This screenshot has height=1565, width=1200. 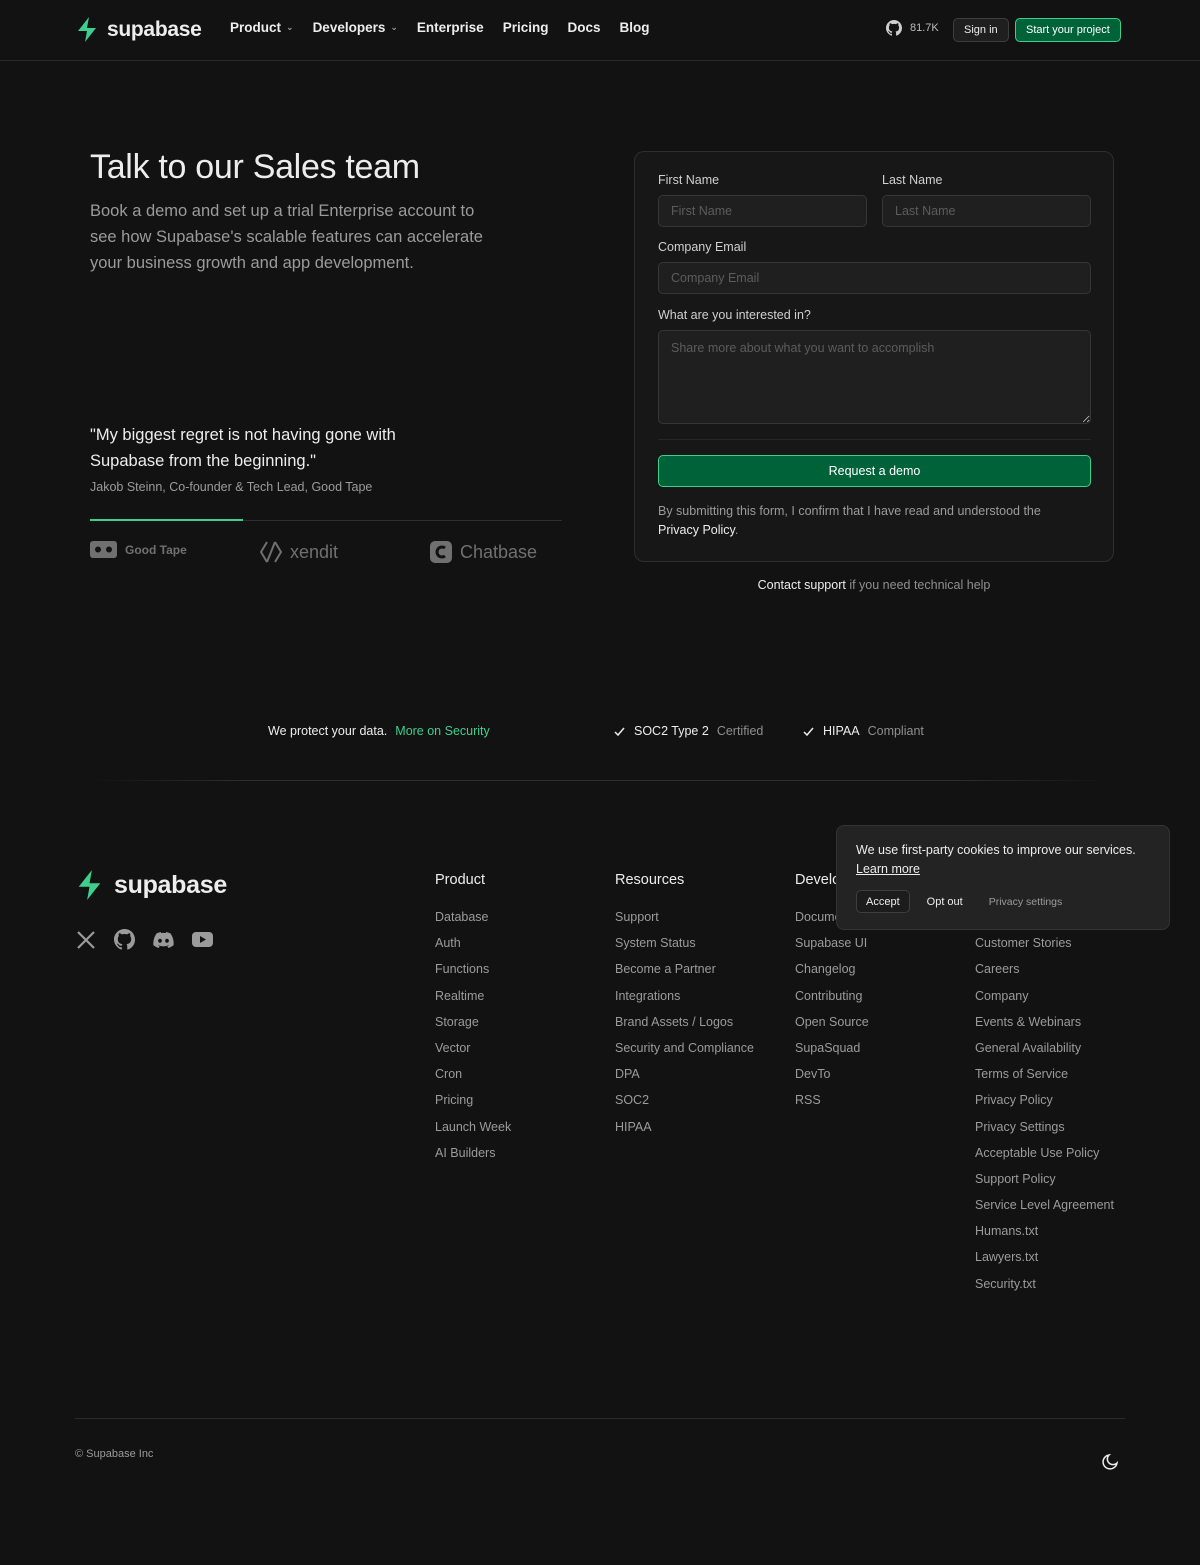 I want to click on contact-support-link: Contact support, so click(x=802, y=585).